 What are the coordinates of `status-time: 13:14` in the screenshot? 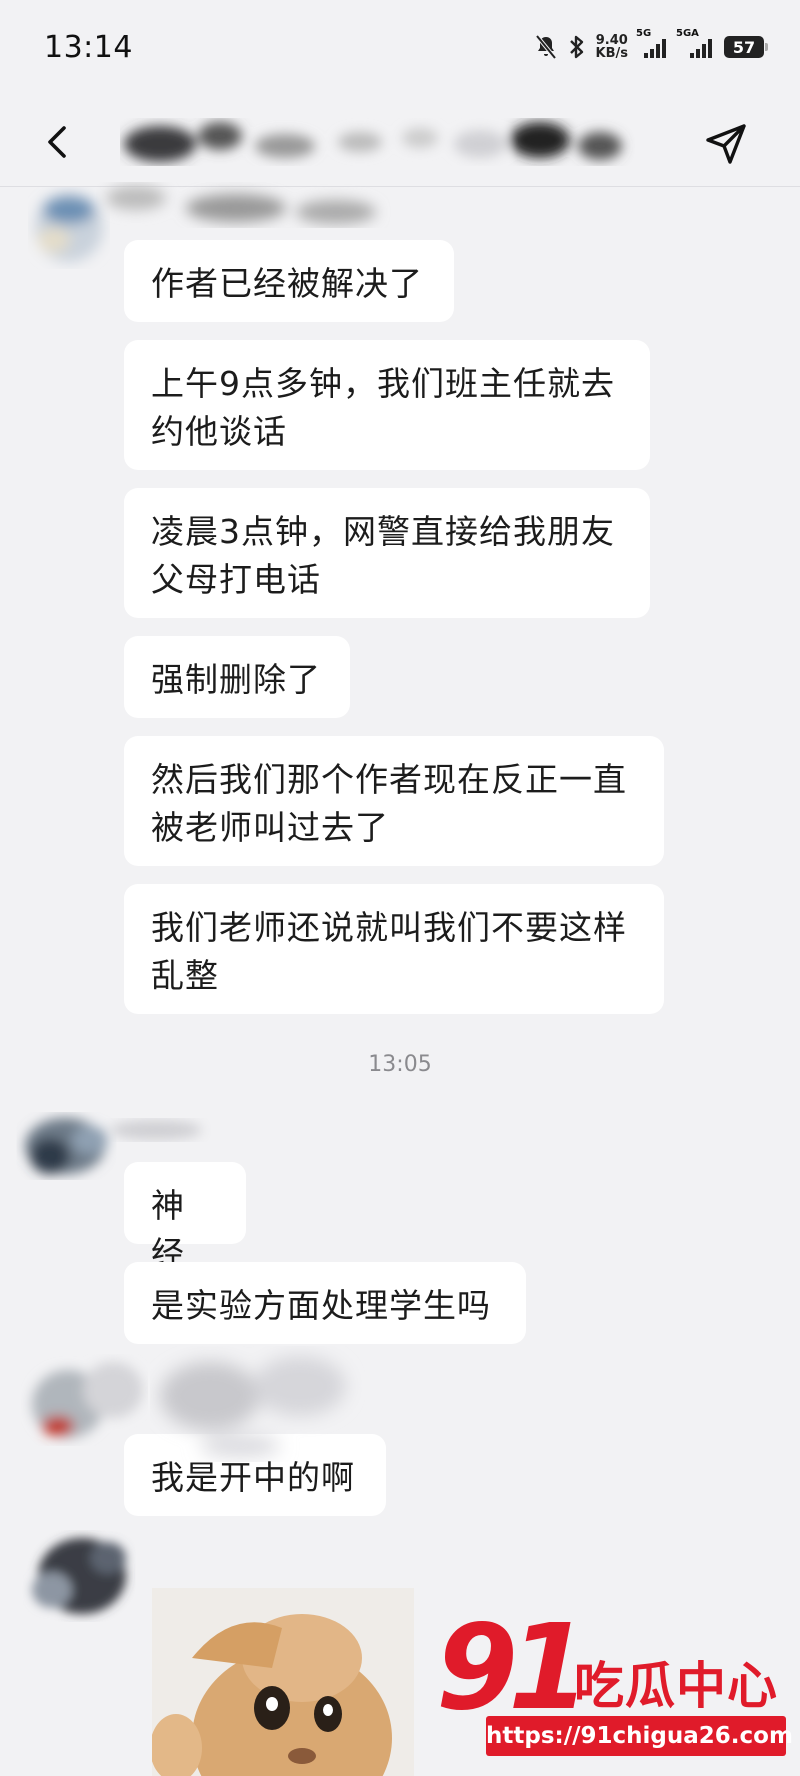 It's located at (88, 47).